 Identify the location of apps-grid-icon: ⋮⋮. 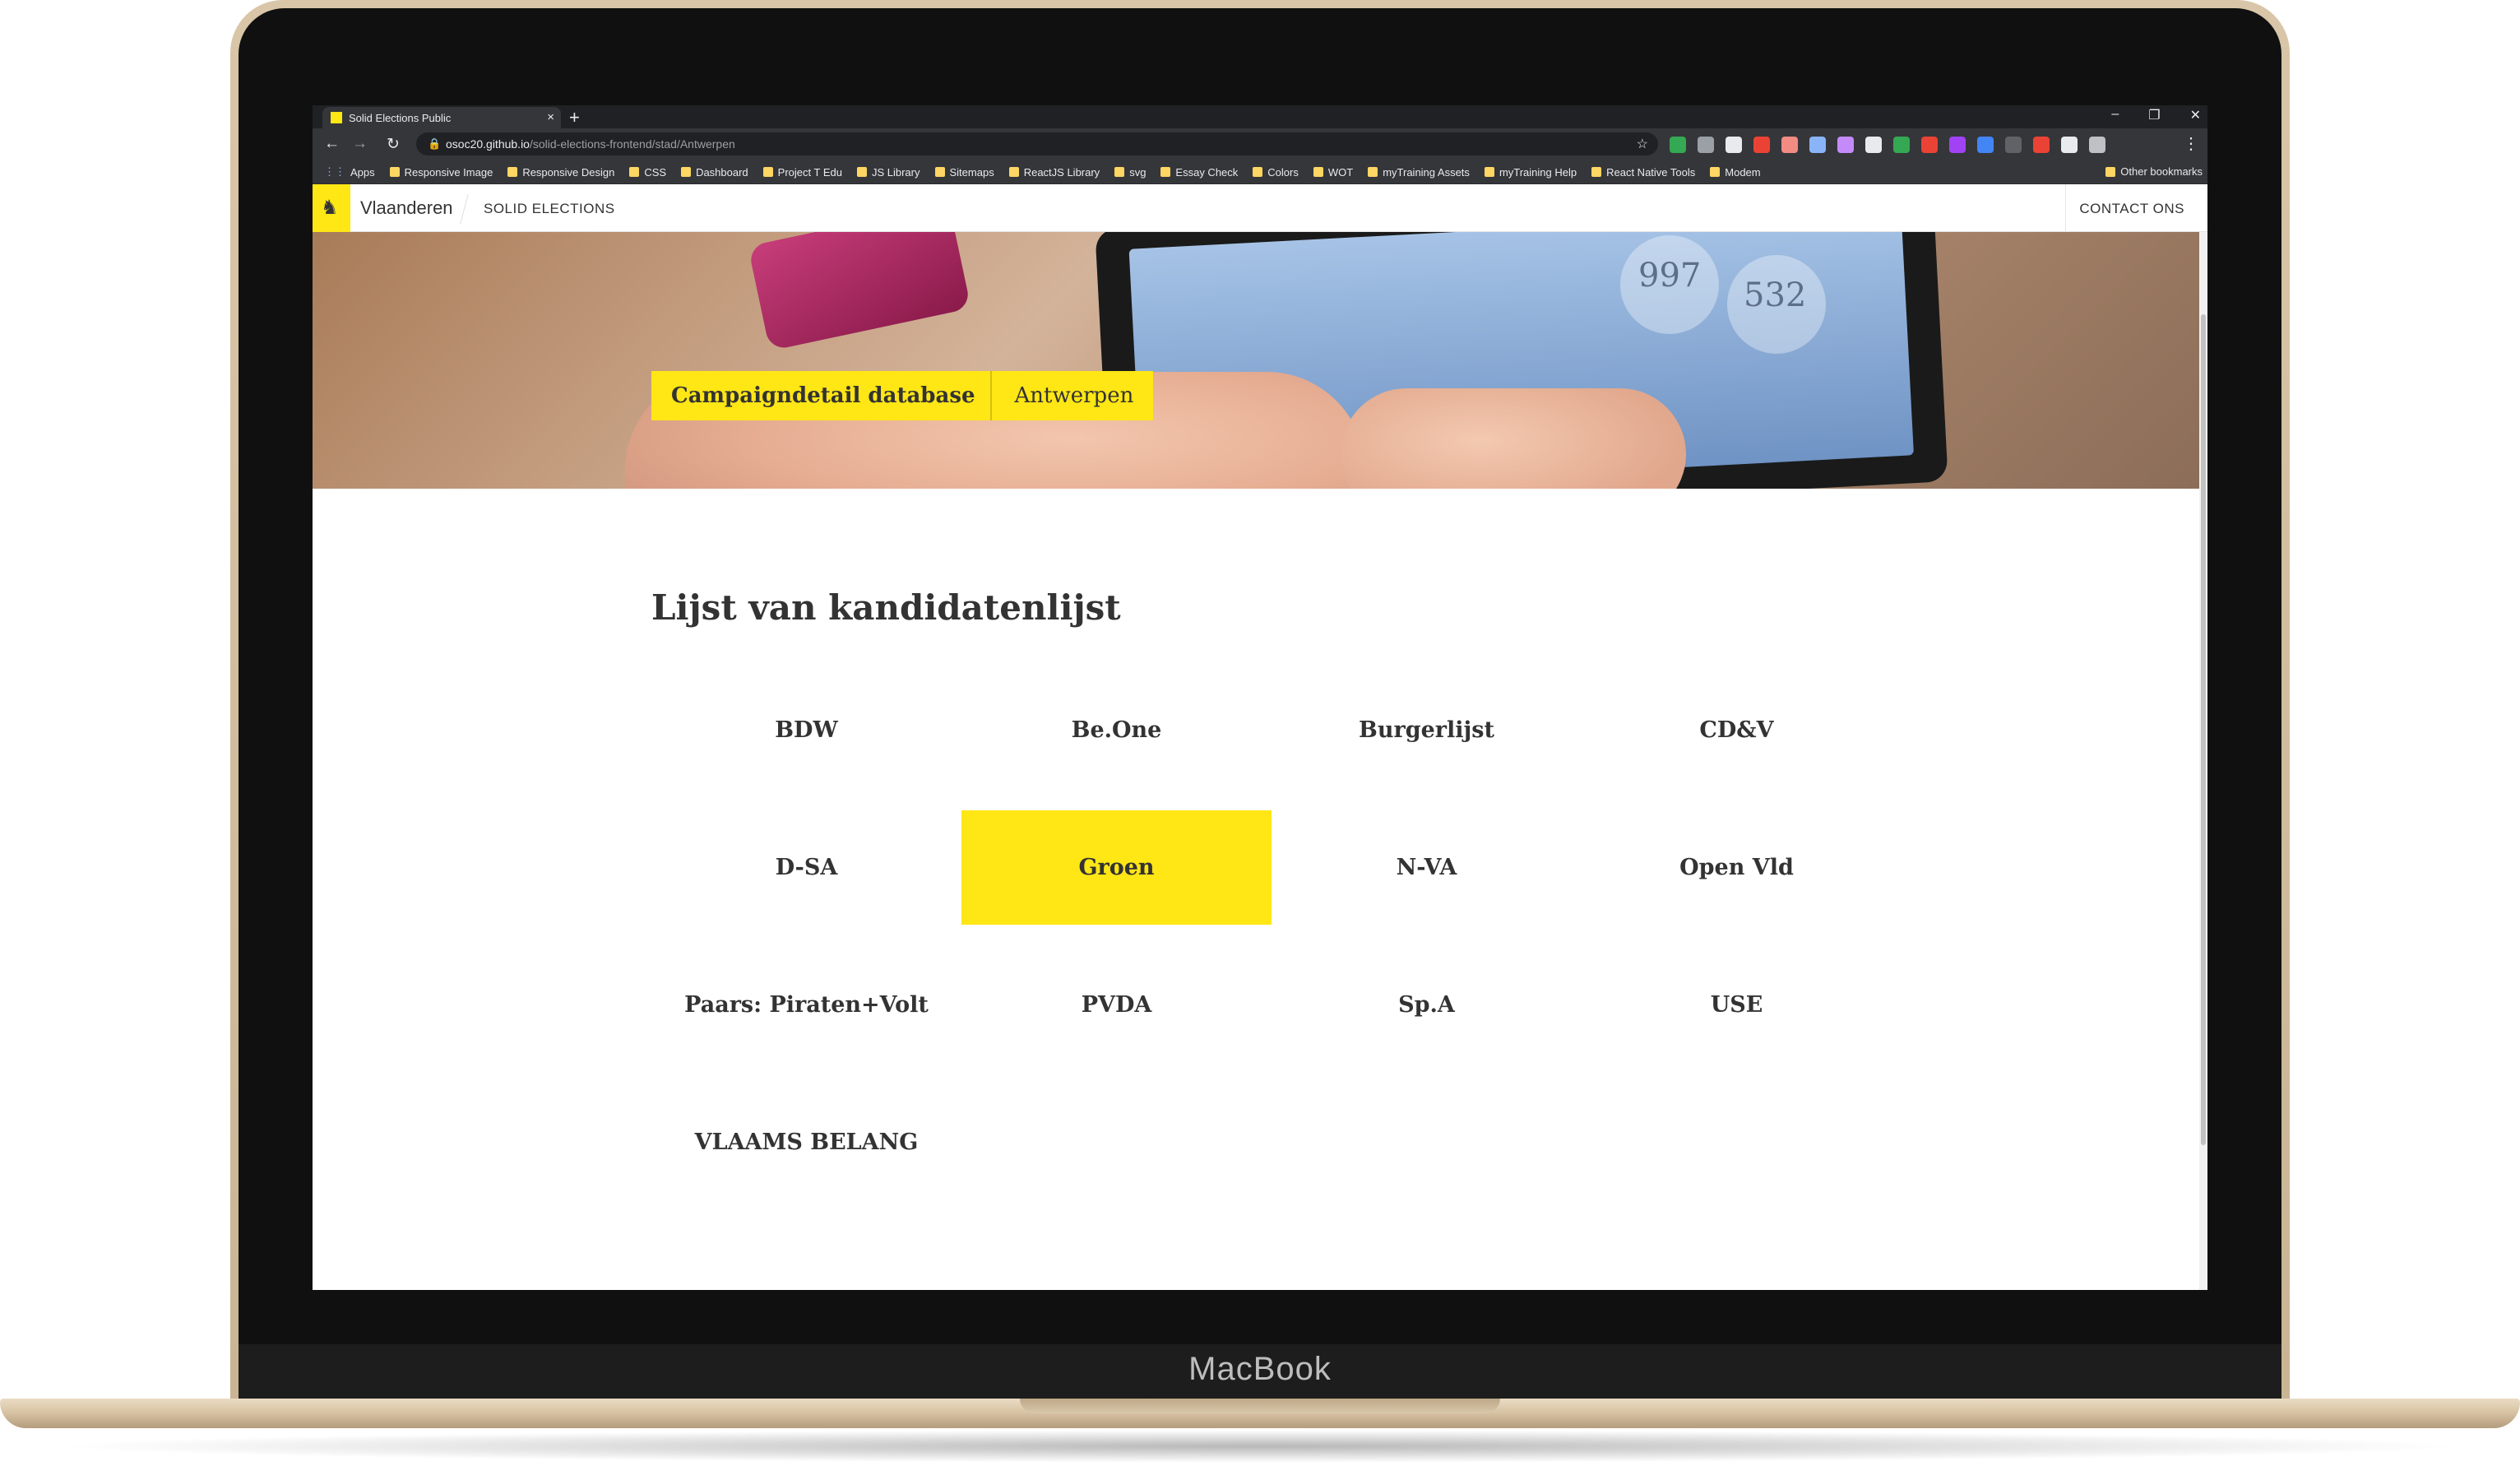
(334, 171).